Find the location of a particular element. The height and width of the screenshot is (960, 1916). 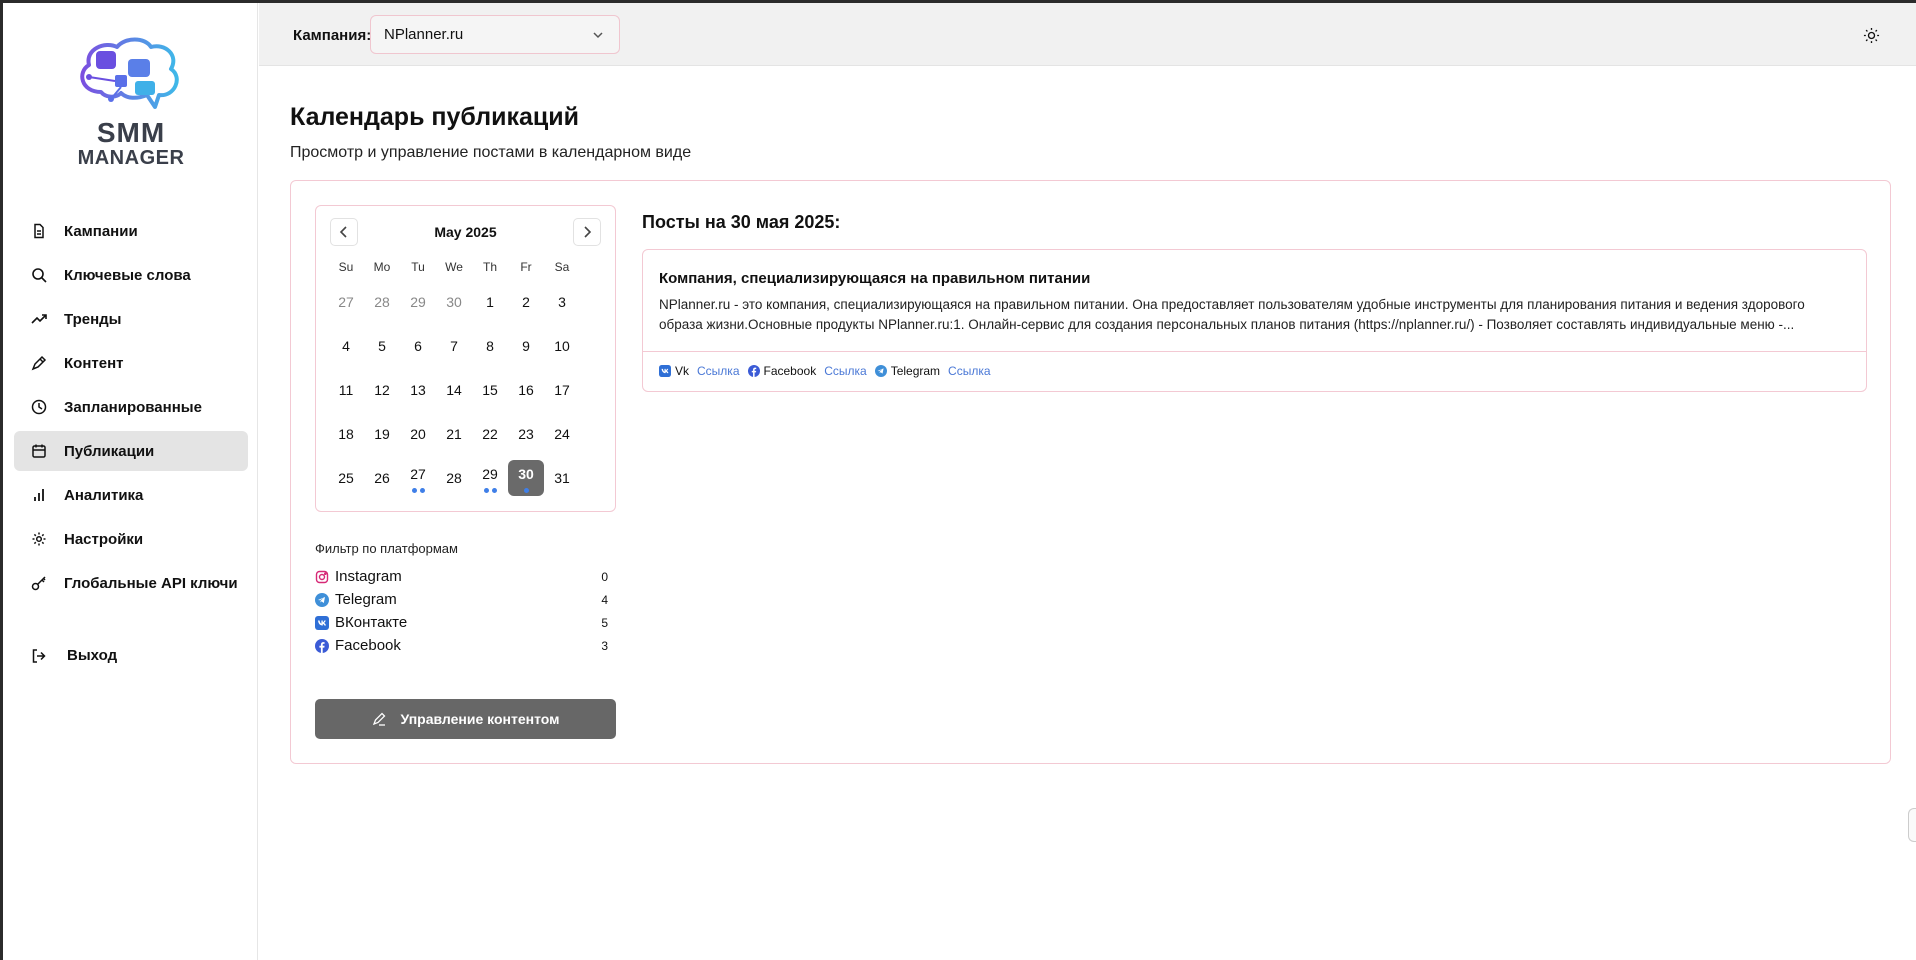

filter-row-telegram: Telegram 4 is located at coordinates (465, 599).